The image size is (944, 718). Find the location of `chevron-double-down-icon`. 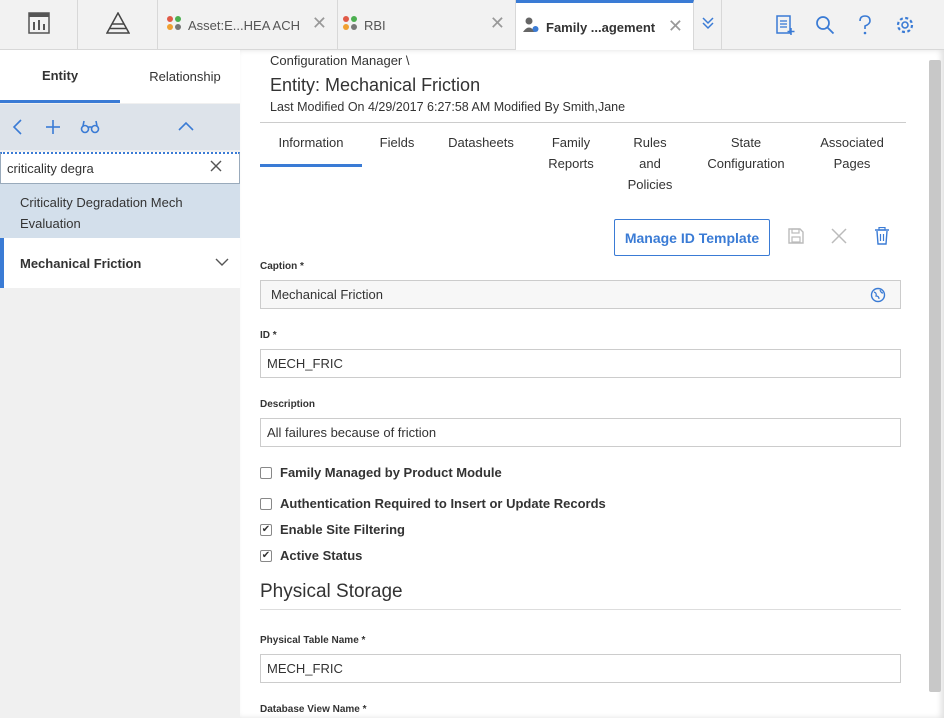

chevron-double-down-icon is located at coordinates (708, 25).